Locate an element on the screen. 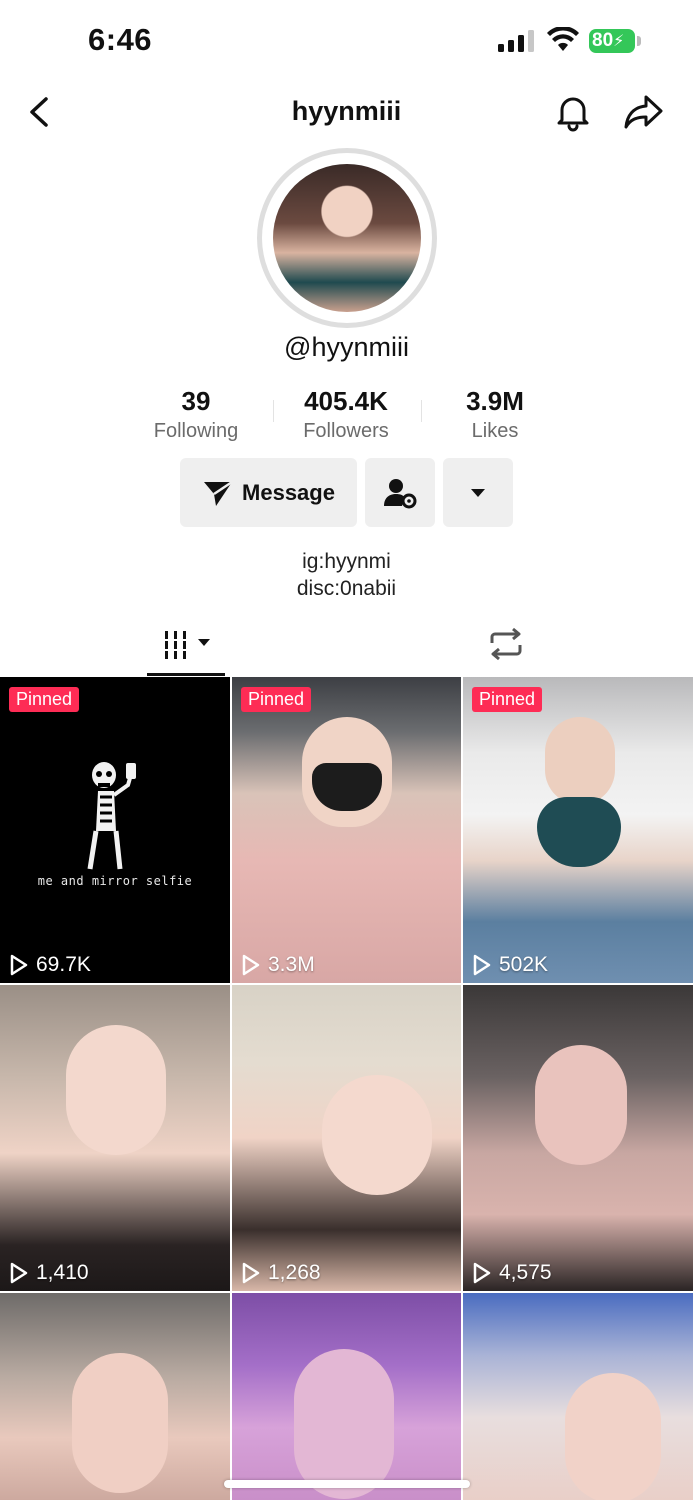  avatar-ring is located at coordinates (347, 238).